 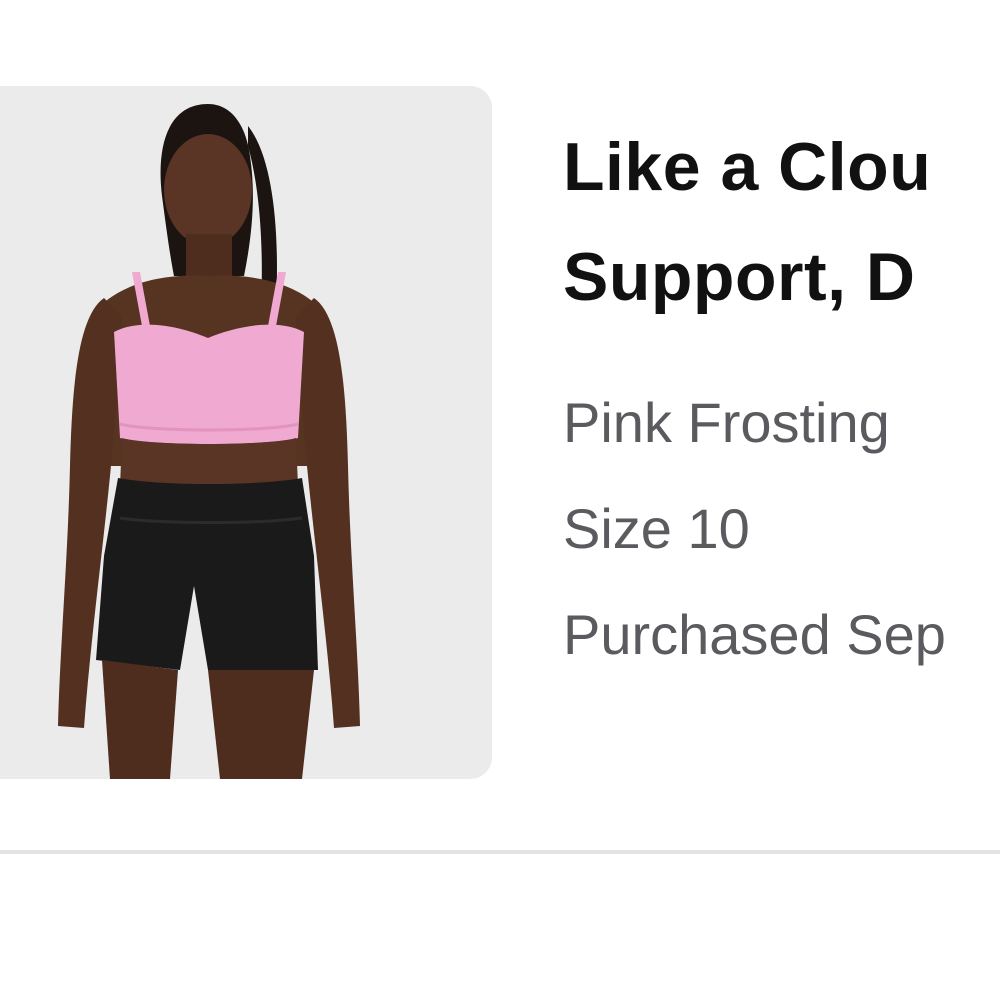 I want to click on product-title: Like a Clou Support, D, so click(x=781, y=222).